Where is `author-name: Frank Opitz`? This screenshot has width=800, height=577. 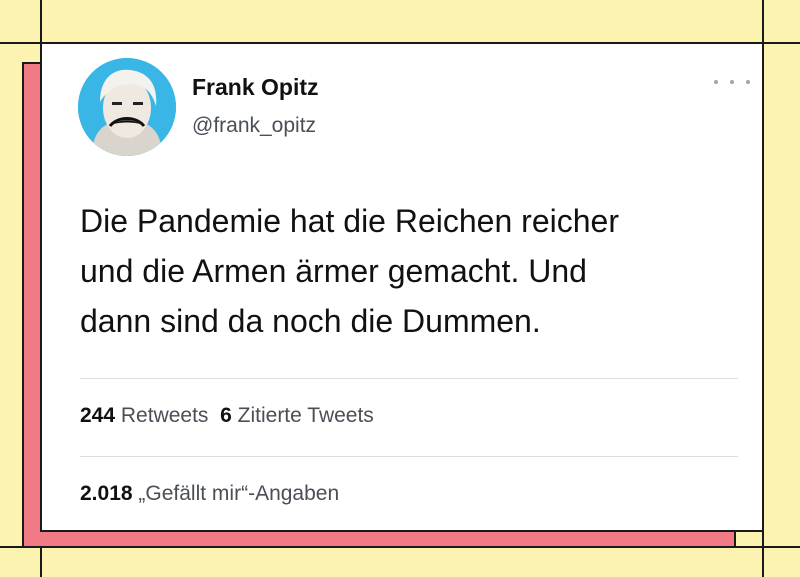
author-name: Frank Opitz is located at coordinates (255, 87).